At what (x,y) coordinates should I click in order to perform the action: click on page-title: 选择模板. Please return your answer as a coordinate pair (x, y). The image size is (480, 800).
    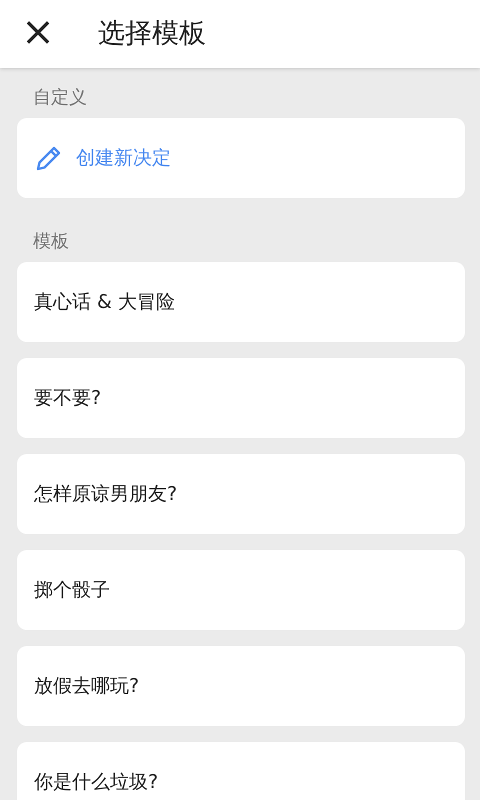
    Looking at the image, I should click on (152, 33).